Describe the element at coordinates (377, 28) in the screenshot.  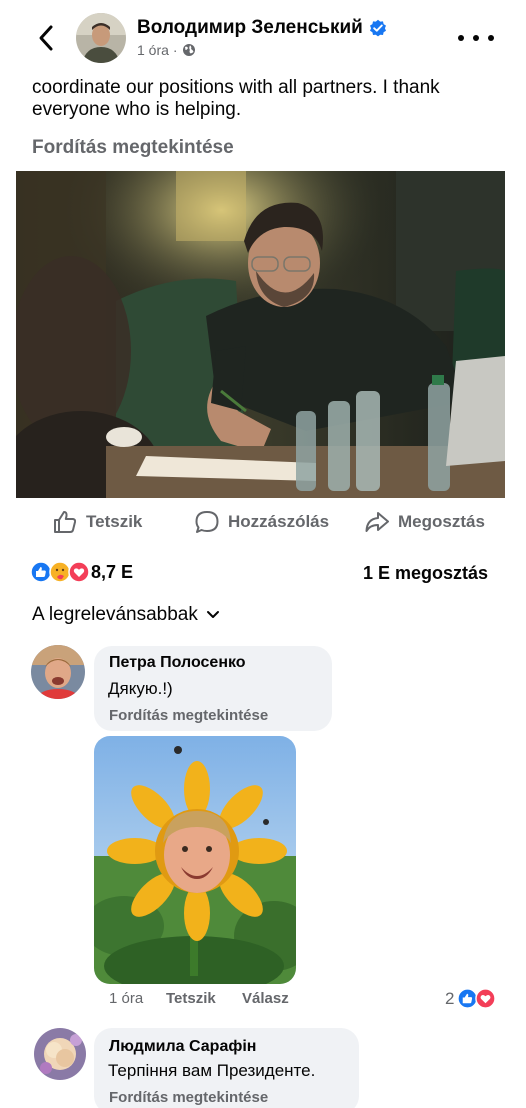
I see `verified-badge-icon` at that location.